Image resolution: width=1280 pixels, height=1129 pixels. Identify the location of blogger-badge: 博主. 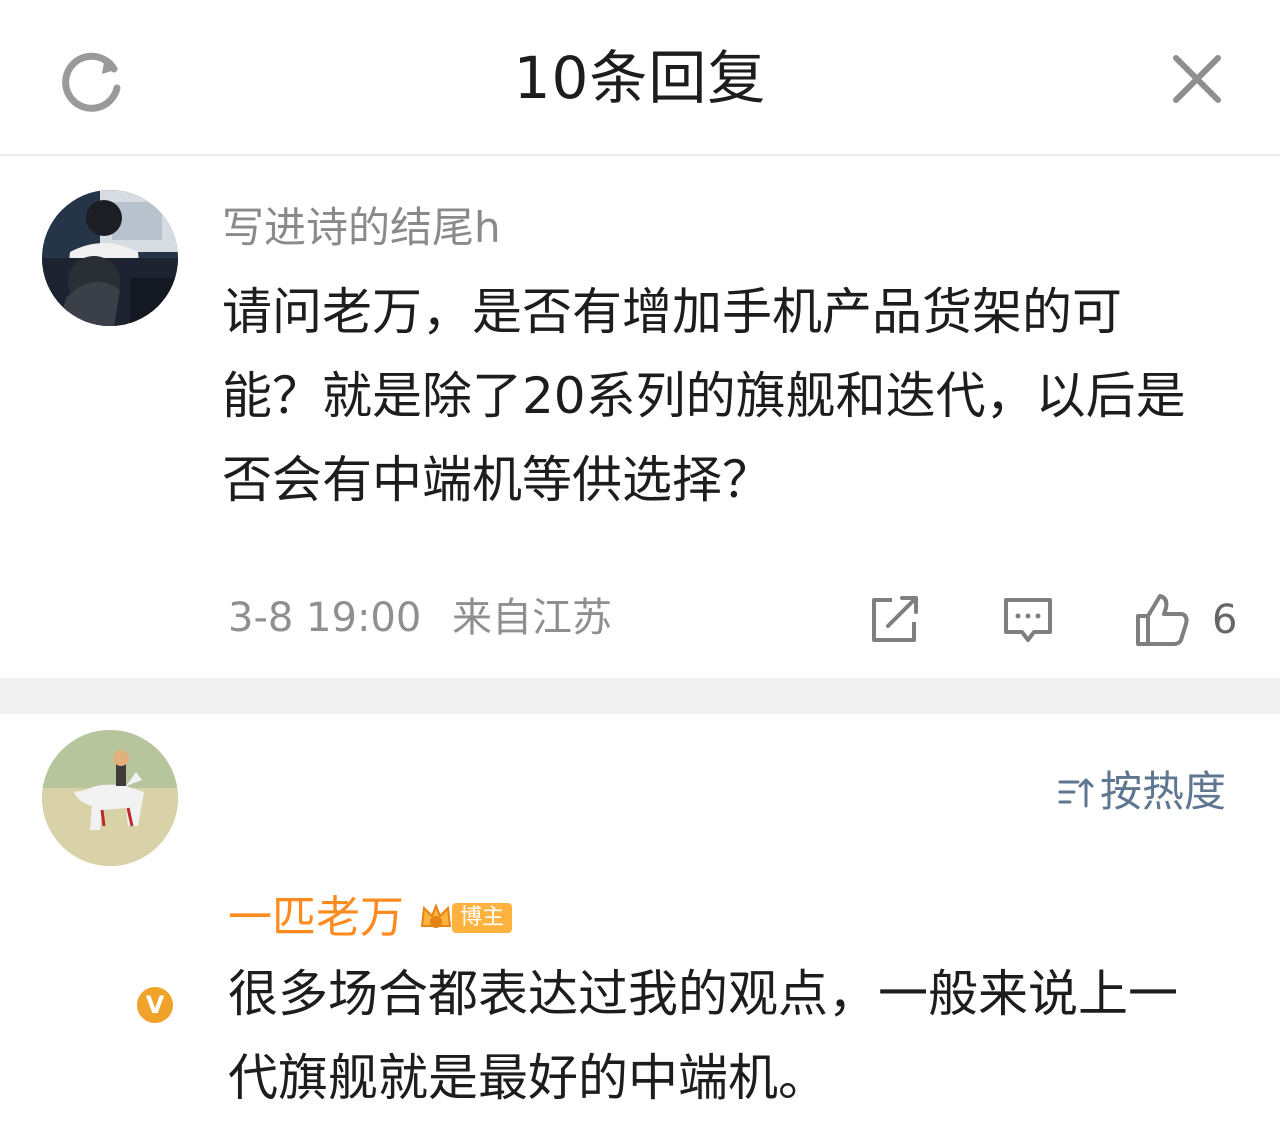
(465, 918).